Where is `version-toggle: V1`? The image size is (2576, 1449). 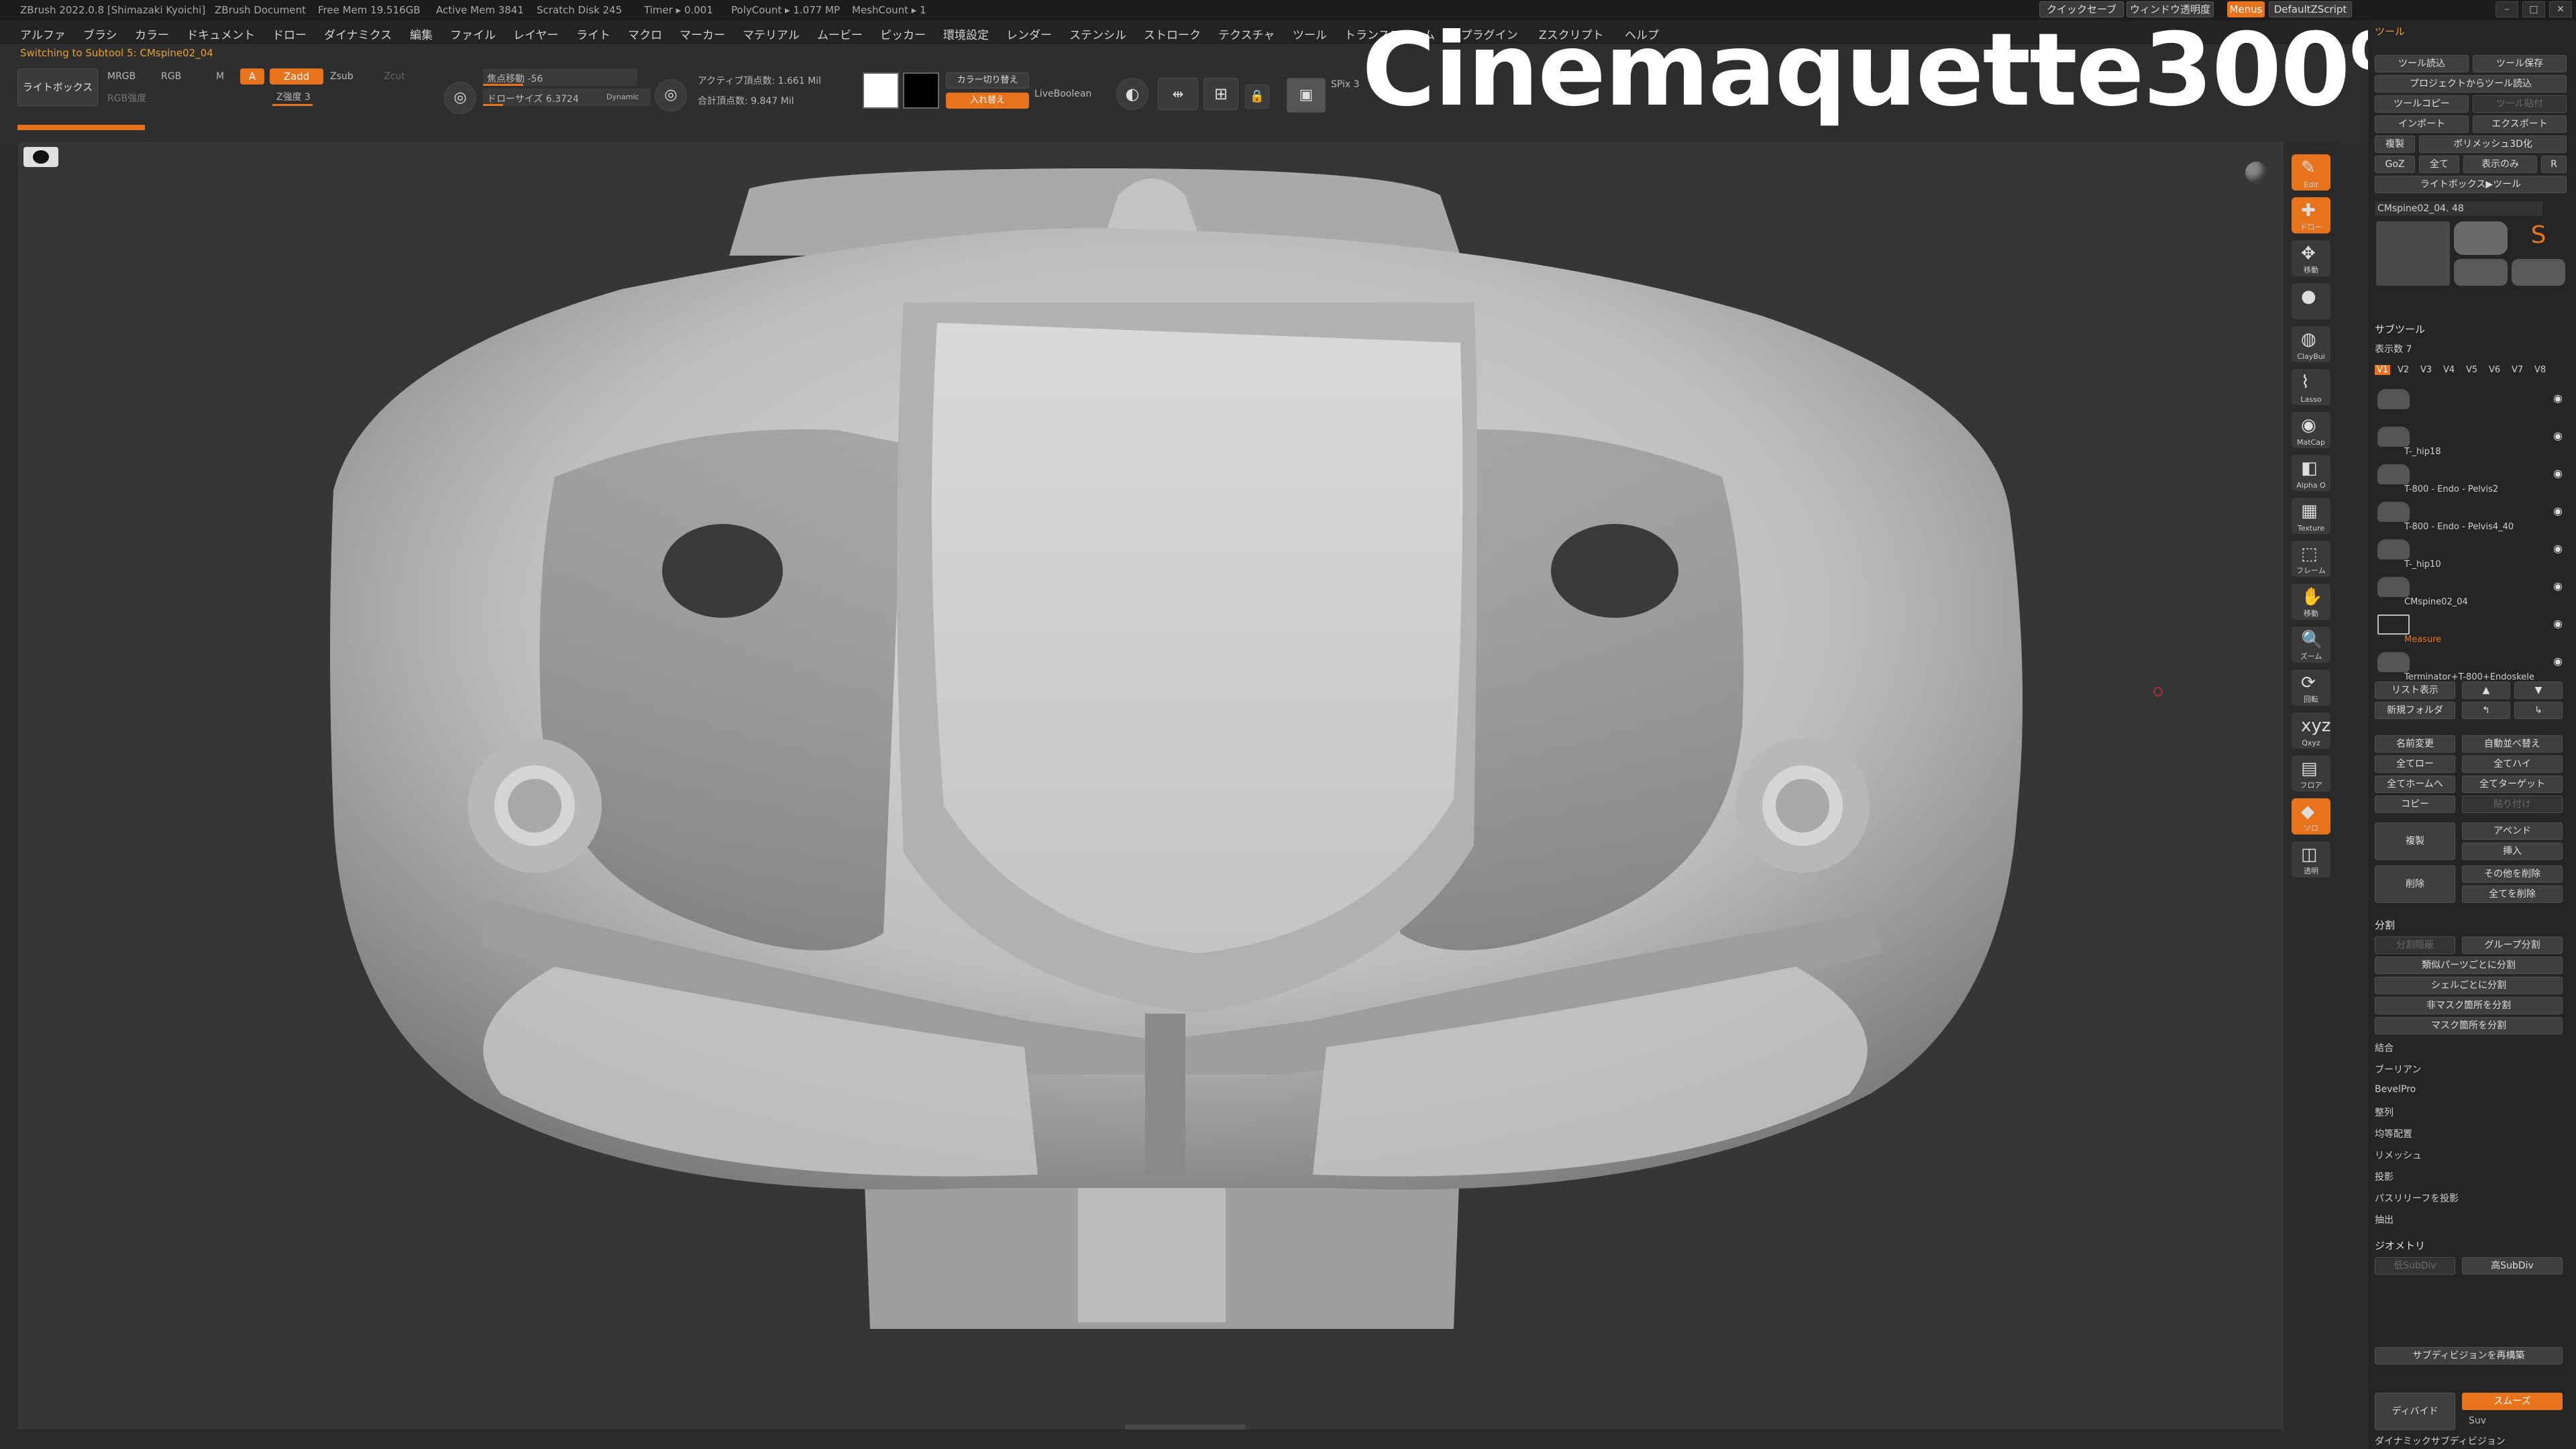 version-toggle: V1 is located at coordinates (2383, 370).